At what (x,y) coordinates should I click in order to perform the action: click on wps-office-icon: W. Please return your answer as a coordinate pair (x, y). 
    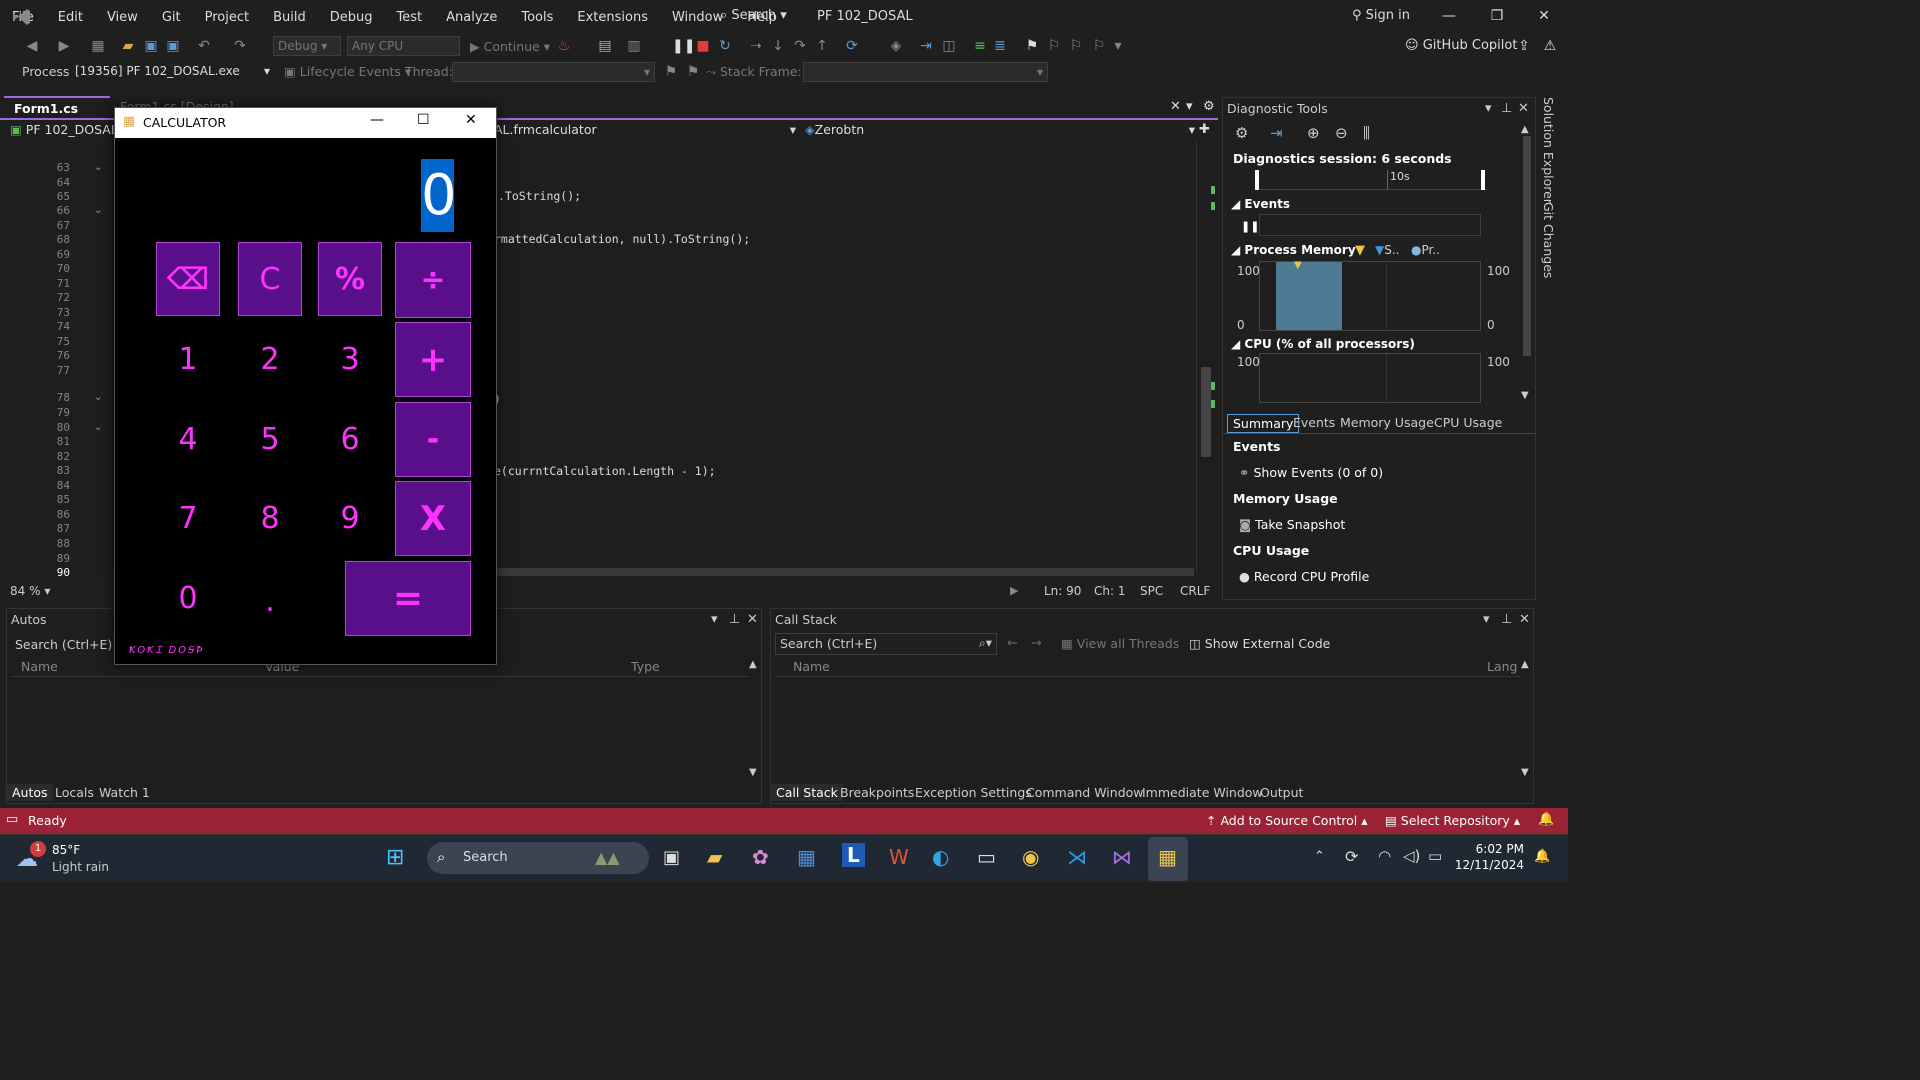
    Looking at the image, I should click on (899, 857).